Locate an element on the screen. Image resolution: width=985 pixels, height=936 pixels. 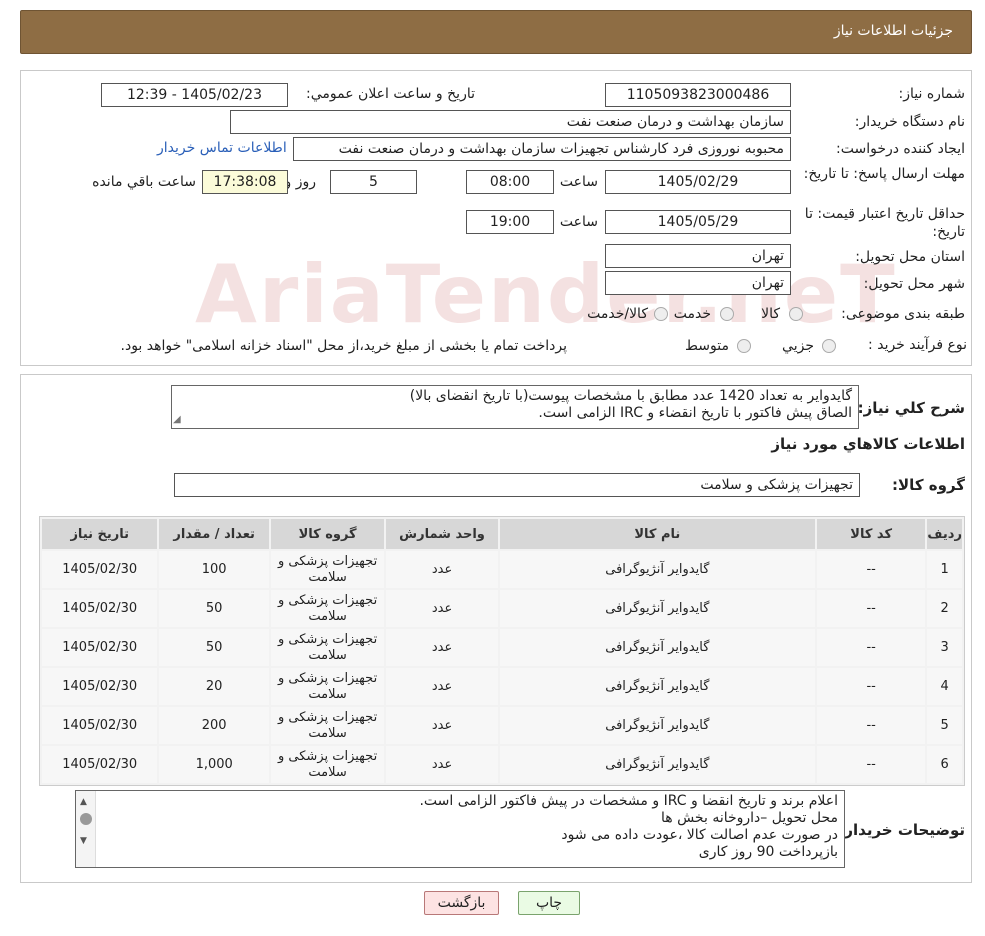
cell-row-number: 4 is located at coordinates (944, 686).